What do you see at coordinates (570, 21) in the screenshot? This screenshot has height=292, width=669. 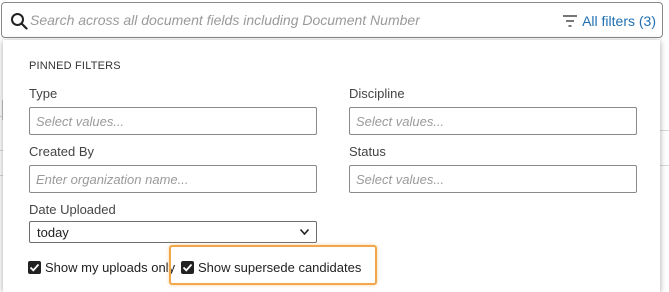 I see `filter-icon` at bounding box center [570, 21].